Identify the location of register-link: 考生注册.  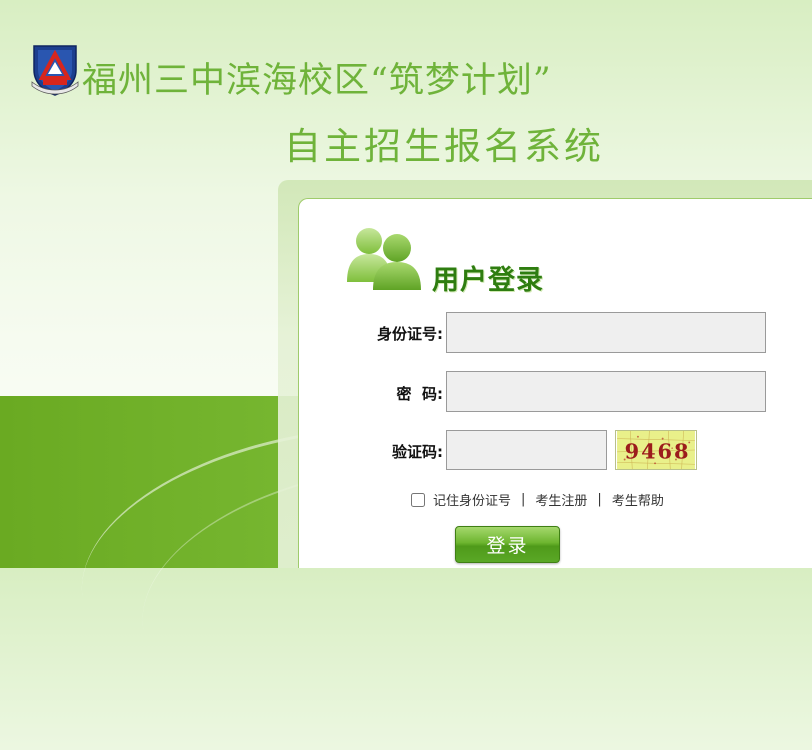
(561, 499).